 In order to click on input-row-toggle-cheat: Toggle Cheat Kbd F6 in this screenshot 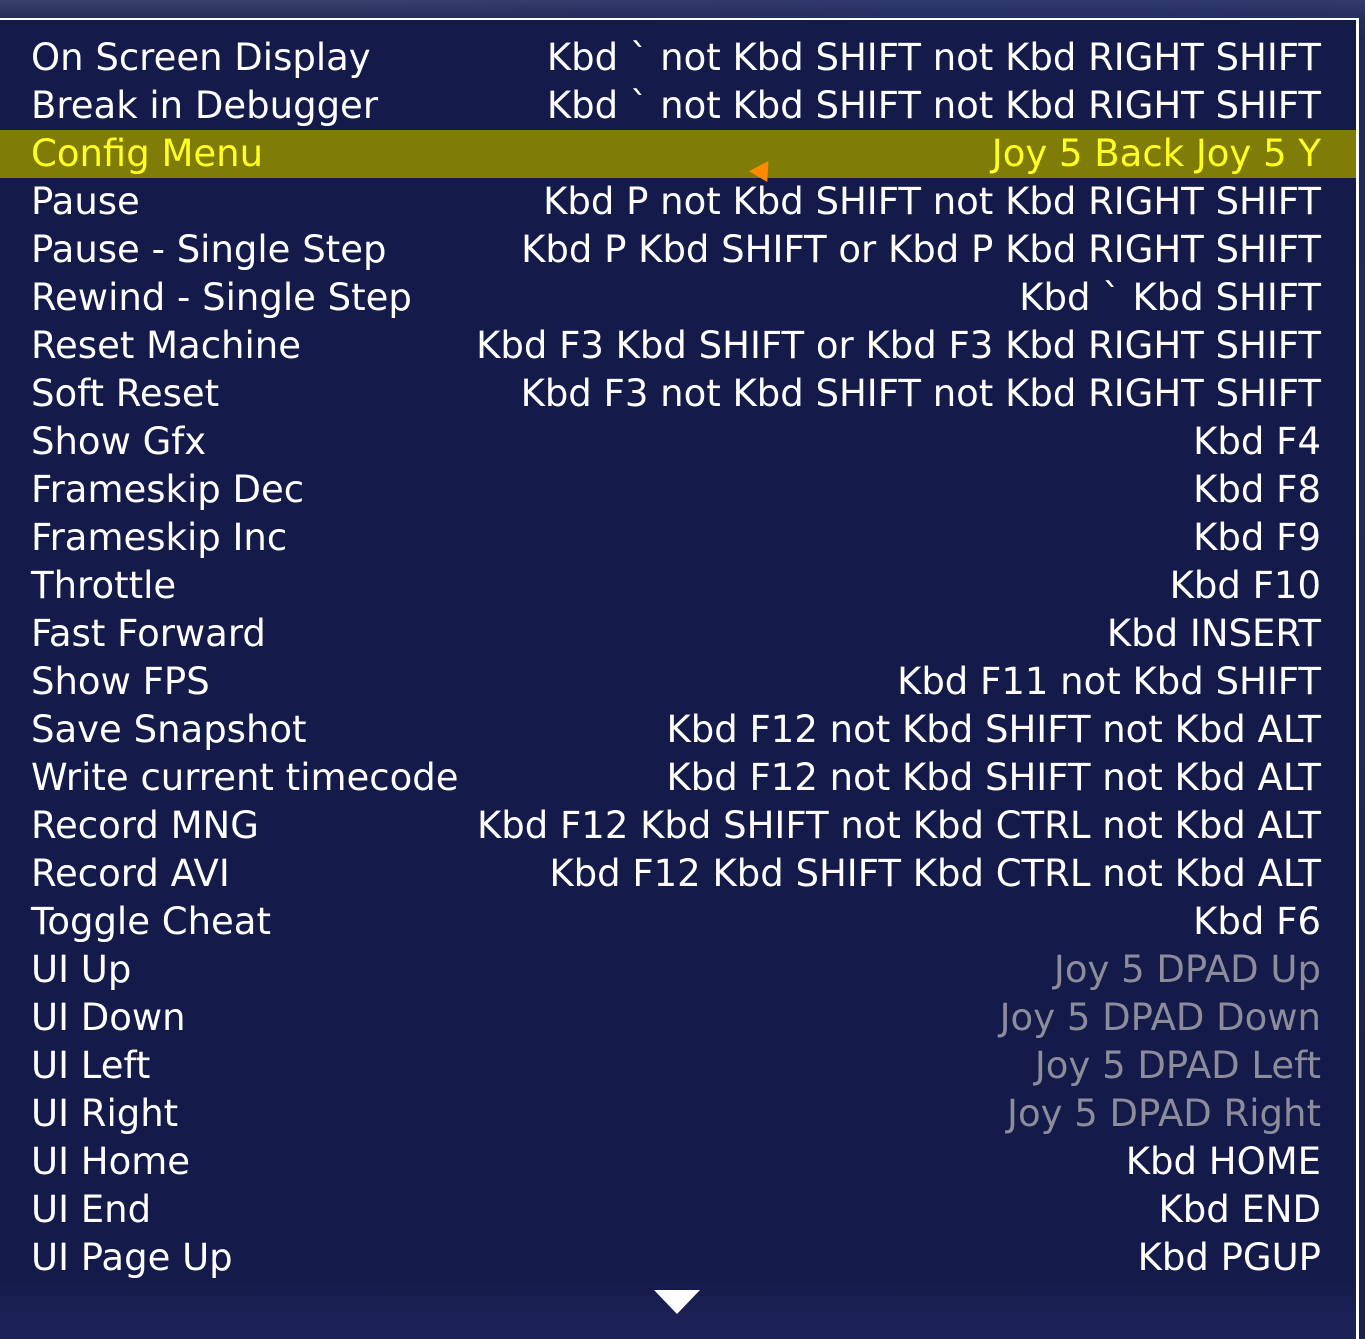, I will do `click(678, 922)`.